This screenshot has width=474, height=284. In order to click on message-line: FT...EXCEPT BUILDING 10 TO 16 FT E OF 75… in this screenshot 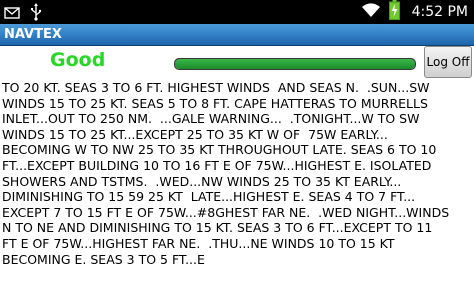, I will do `click(217, 165)`.